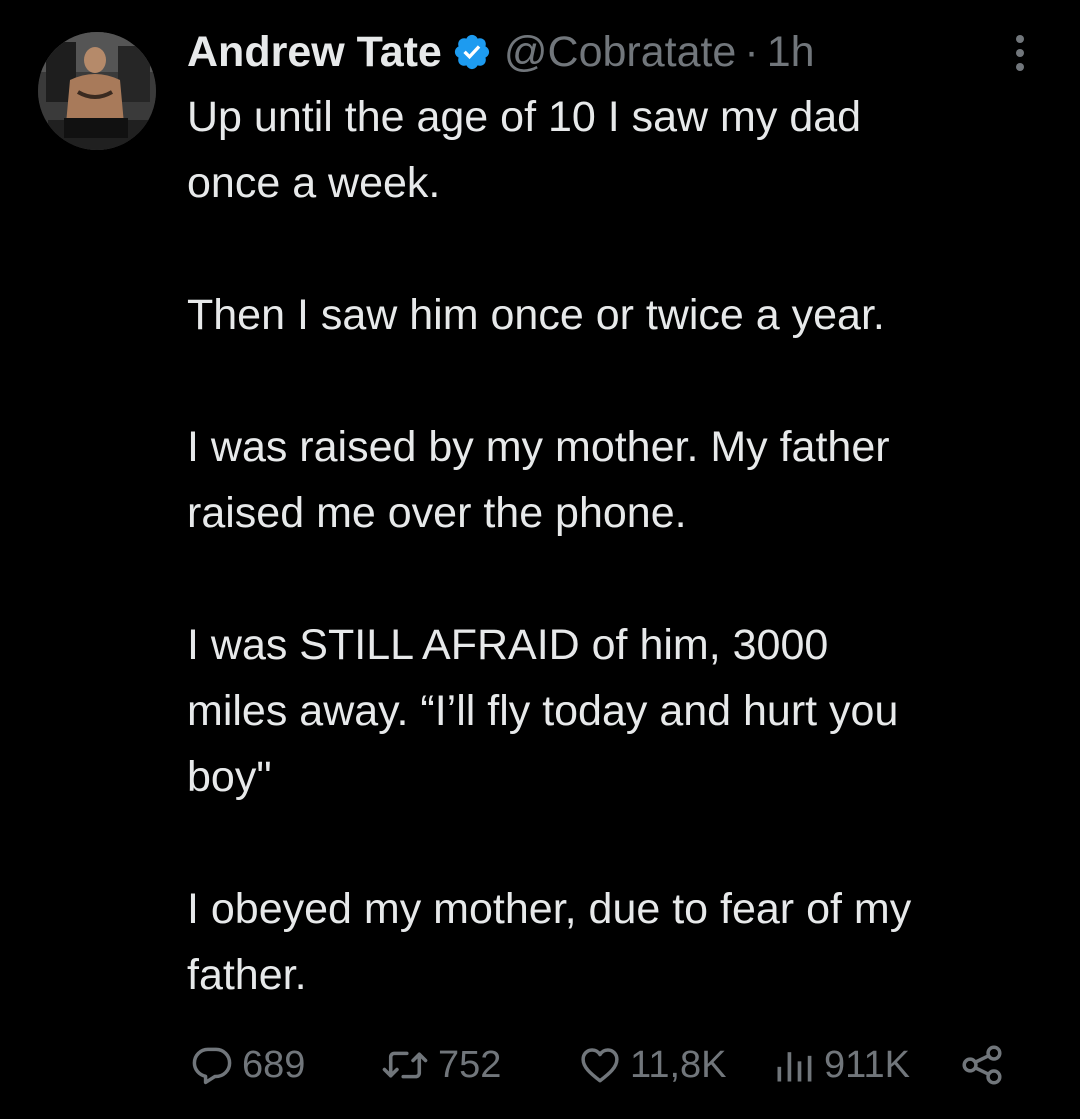 This screenshot has width=1080, height=1119. What do you see at coordinates (791, 52) in the screenshot?
I see `timestamp: 1h` at bounding box center [791, 52].